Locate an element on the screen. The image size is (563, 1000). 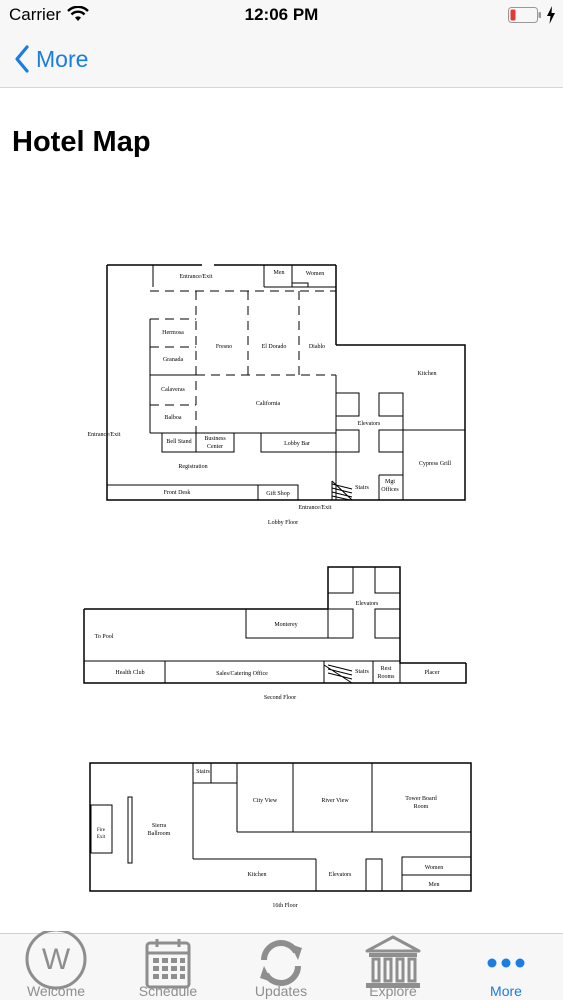
tab-welcome-label: Welcome is located at coordinates (56, 991).